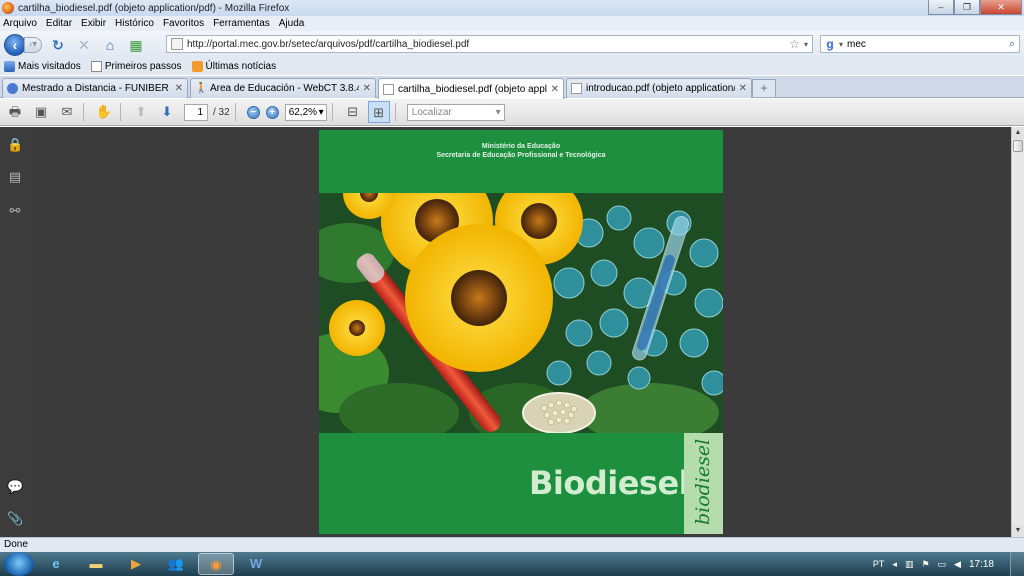 This screenshot has height=576, width=1024. Describe the element at coordinates (256, 564) in the screenshot. I see `word-icon: W` at that location.